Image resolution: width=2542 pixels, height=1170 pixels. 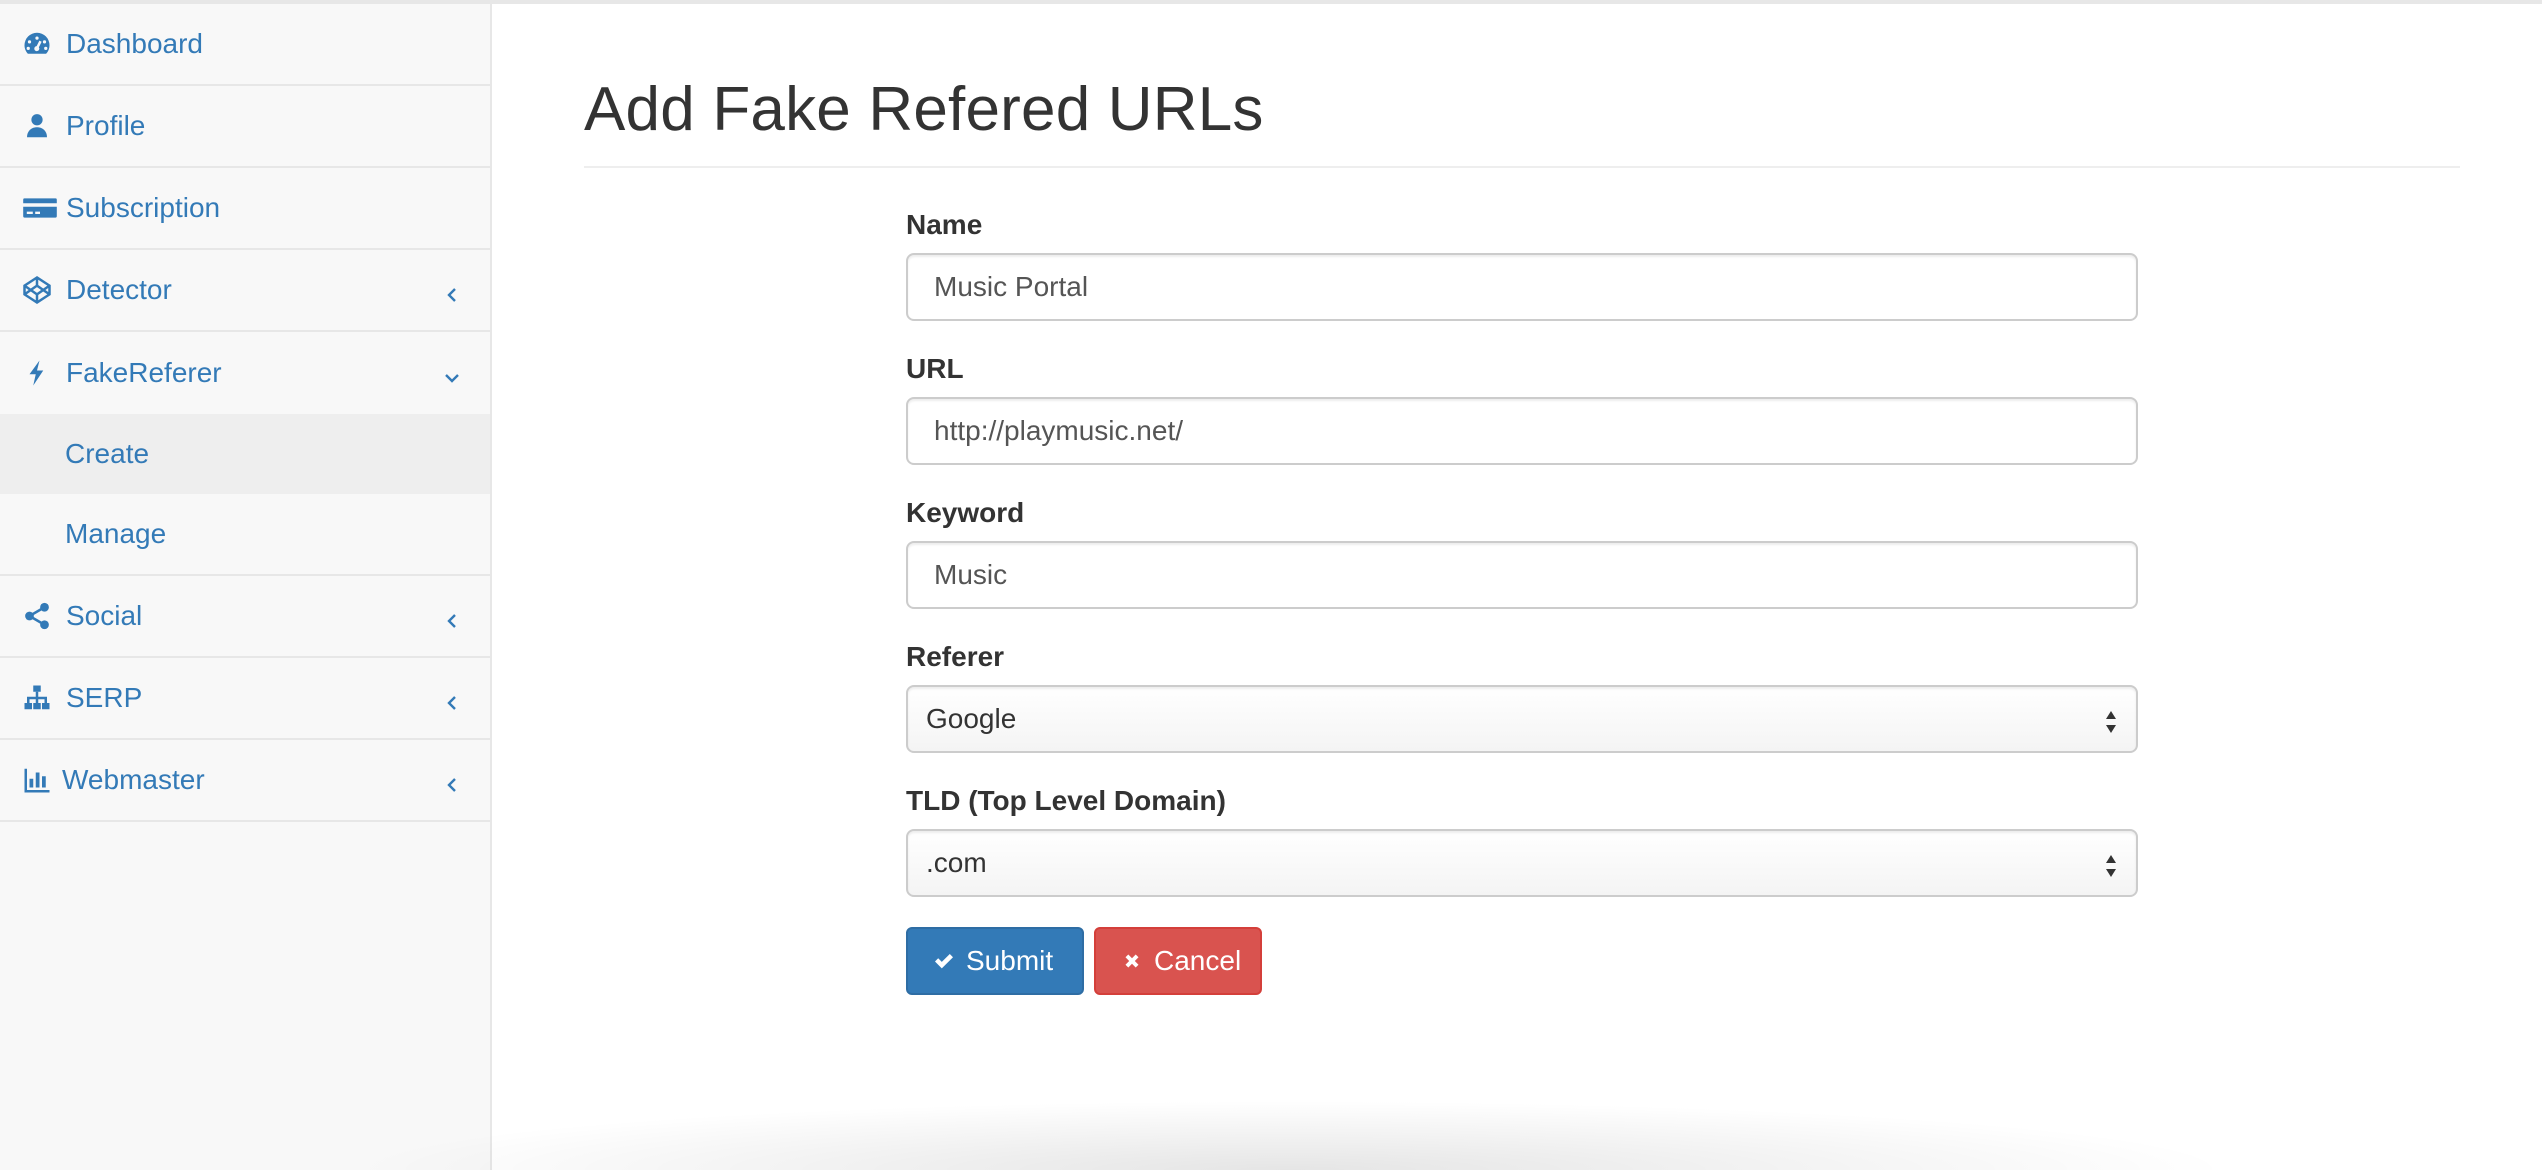 I want to click on form-group-referer: Referer Google, so click(x=1522, y=697).